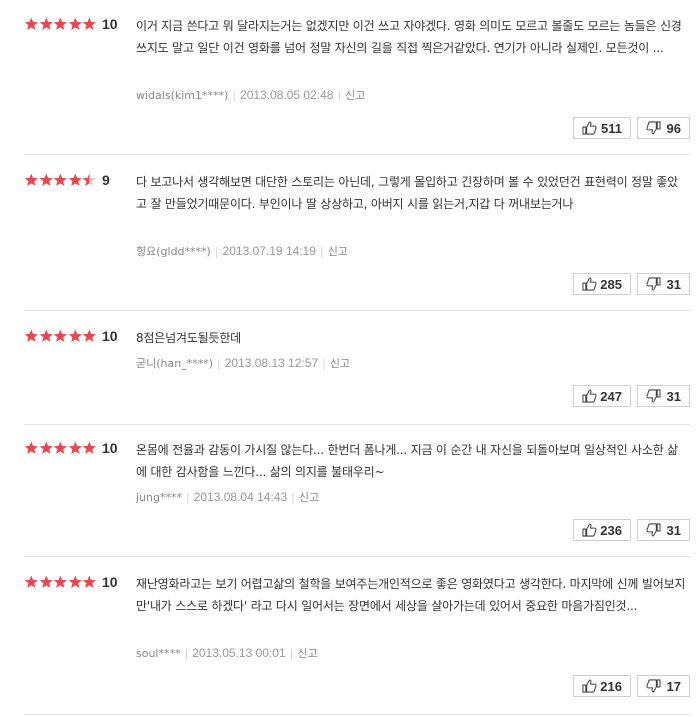  I want to click on vote-buttons: 285 31, so click(631, 284).